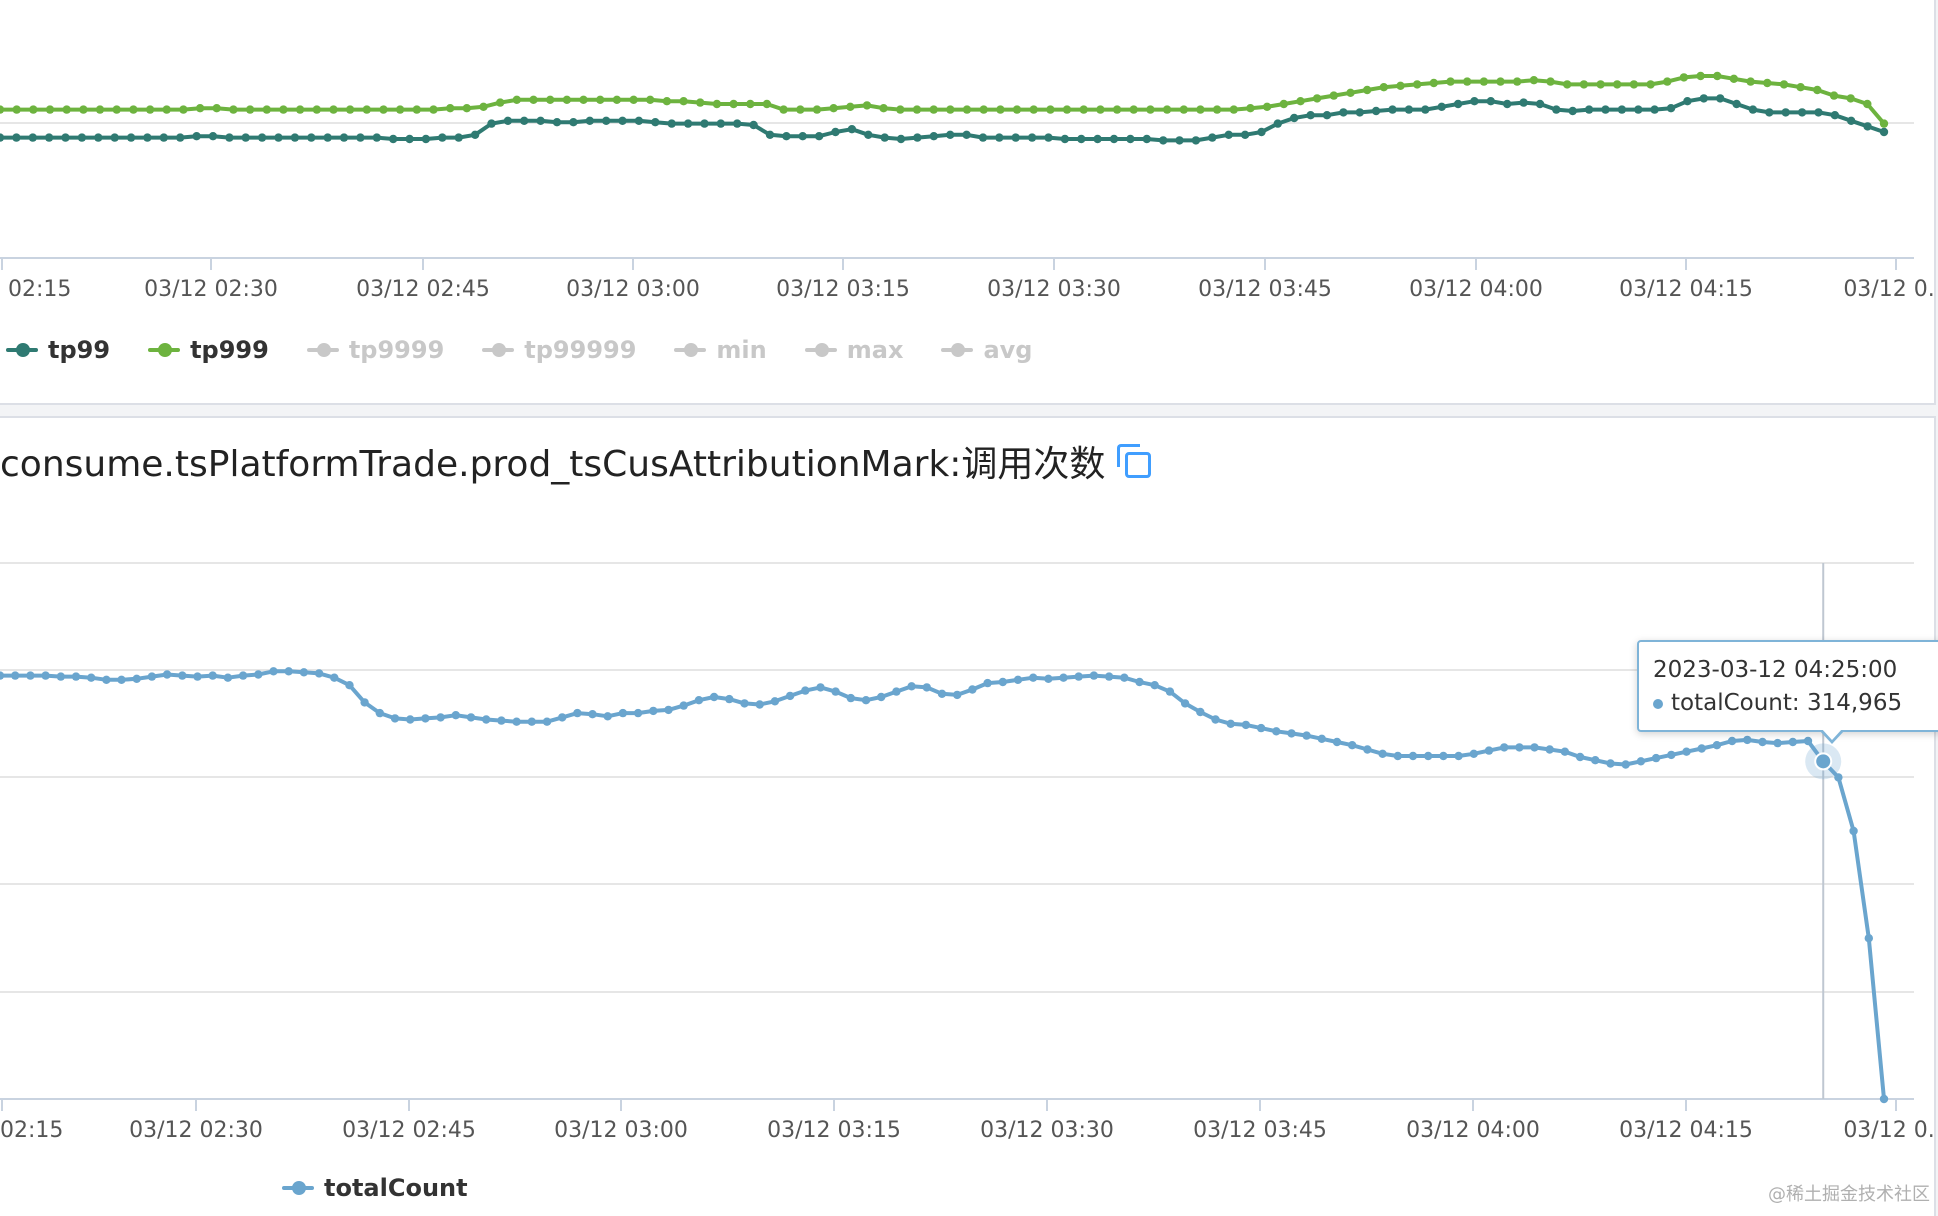 This screenshot has width=1938, height=1216. What do you see at coordinates (720, 350) in the screenshot?
I see `legend-item-min: min` at bounding box center [720, 350].